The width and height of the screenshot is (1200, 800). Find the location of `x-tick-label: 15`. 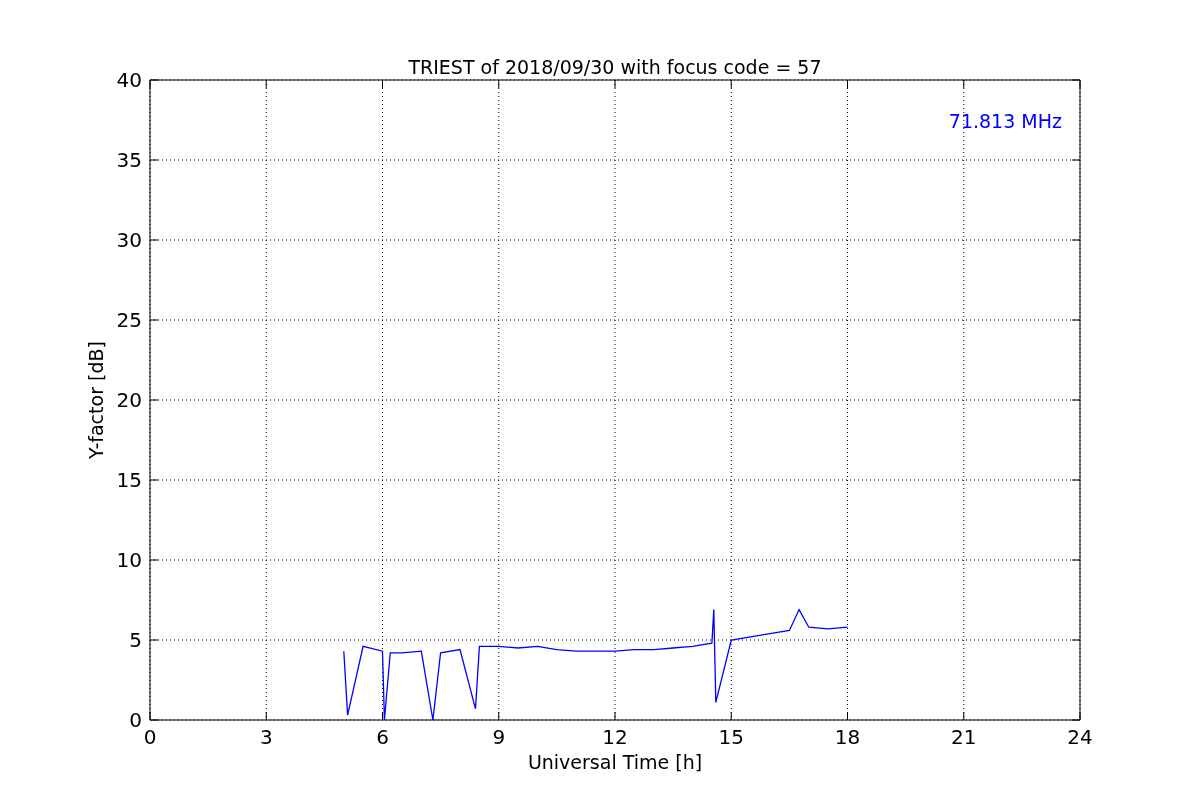

x-tick-label: 15 is located at coordinates (731, 737).